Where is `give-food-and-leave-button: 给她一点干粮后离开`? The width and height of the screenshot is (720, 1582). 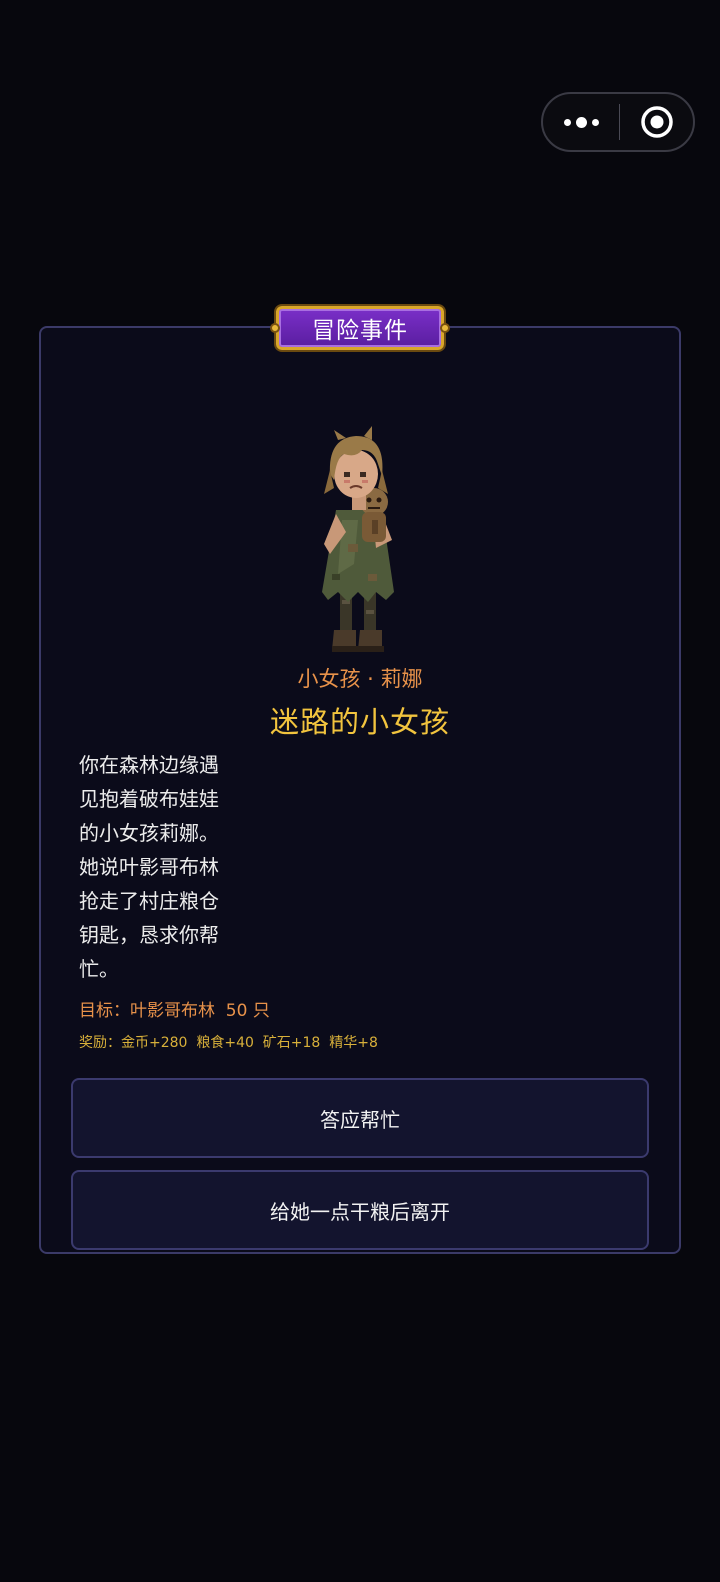
give-food-and-leave-button: 给她一点干粮后离开 is located at coordinates (360, 1210).